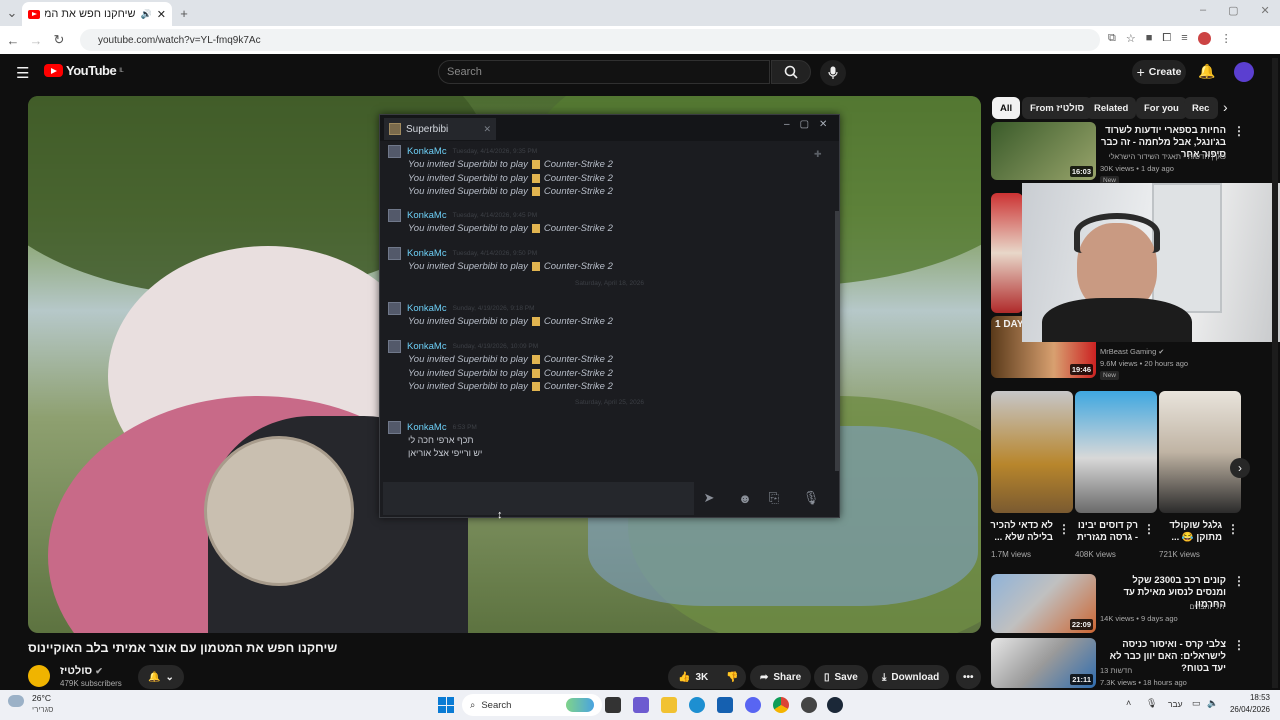 This screenshot has width=1280, height=720. I want to click on input-language: עבר, so click(1175, 704).